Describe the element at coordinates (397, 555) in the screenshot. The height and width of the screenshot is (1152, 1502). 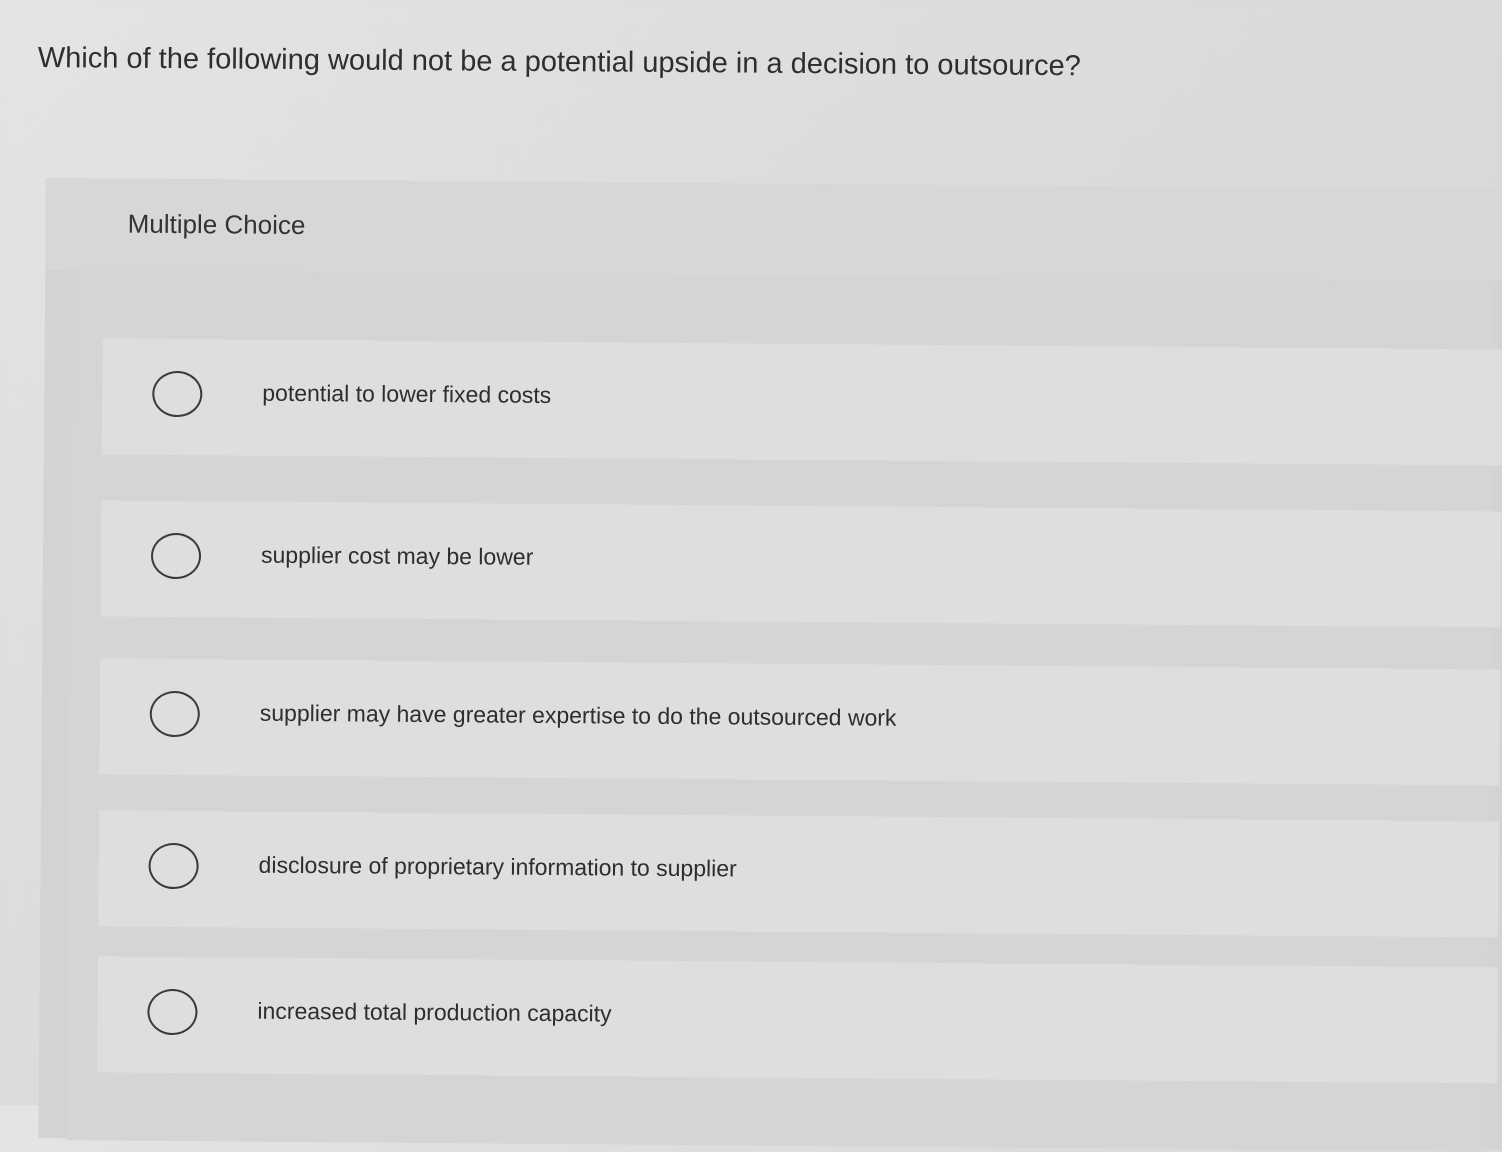
I see `option-label: supplier cost may be lower` at that location.